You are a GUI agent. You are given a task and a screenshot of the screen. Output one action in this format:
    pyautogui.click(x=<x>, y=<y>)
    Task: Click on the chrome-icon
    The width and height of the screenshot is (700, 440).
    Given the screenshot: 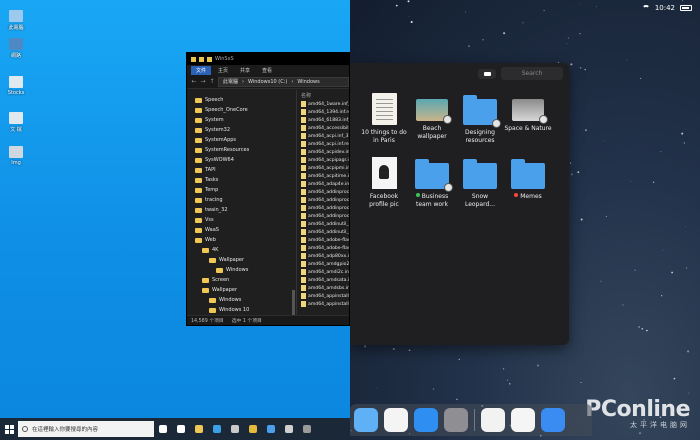 What is the action you would take?
    pyautogui.click(x=253, y=429)
    